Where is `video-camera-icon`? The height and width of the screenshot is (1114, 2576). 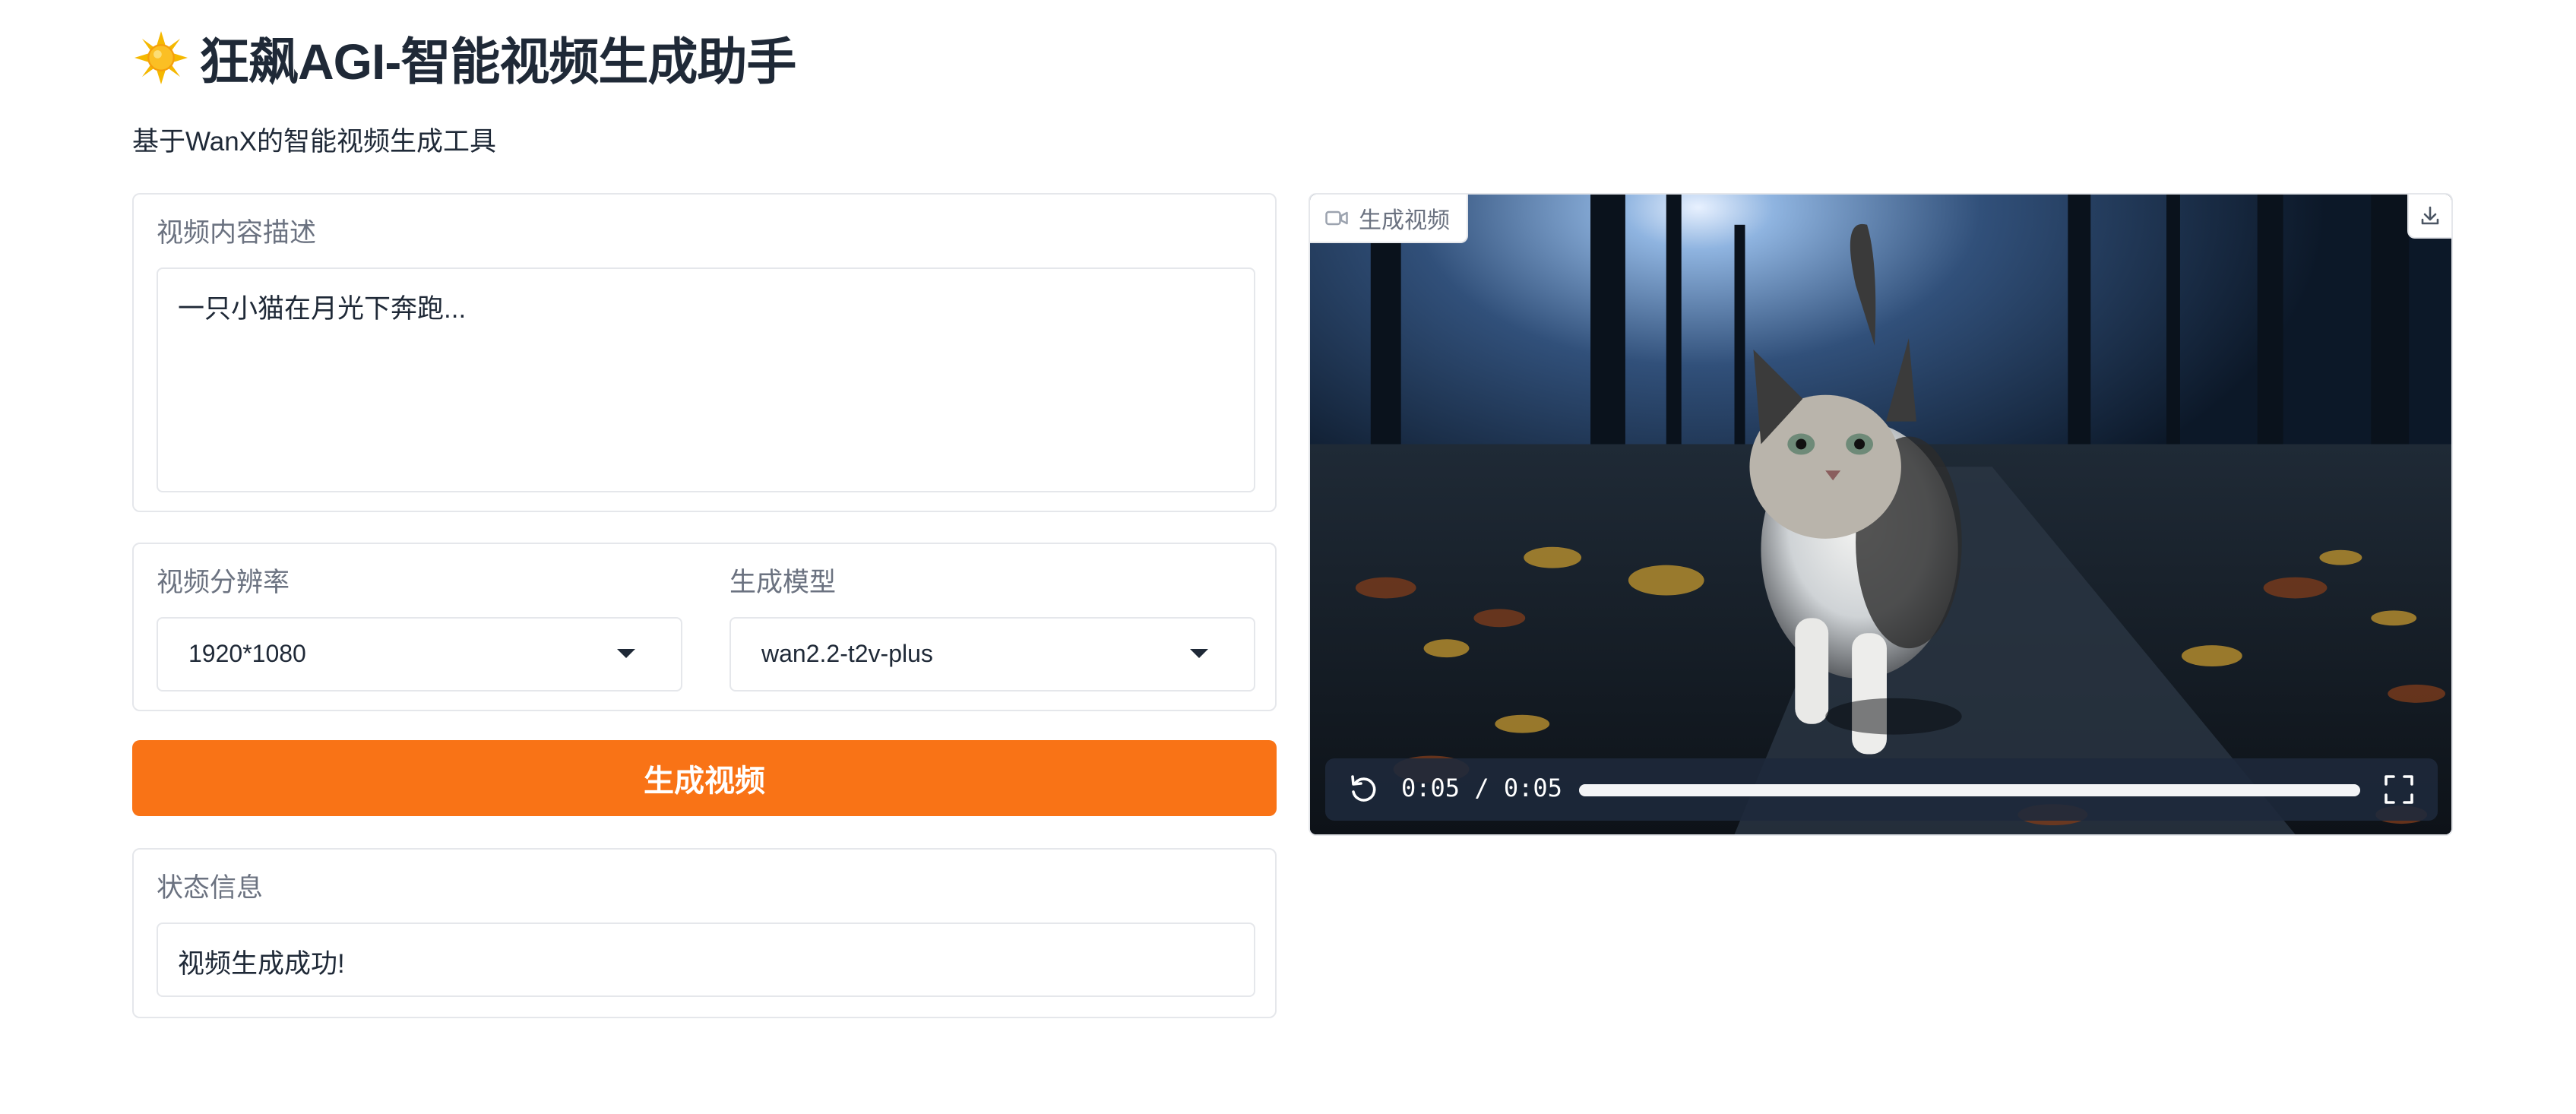 video-camera-icon is located at coordinates (1336, 218).